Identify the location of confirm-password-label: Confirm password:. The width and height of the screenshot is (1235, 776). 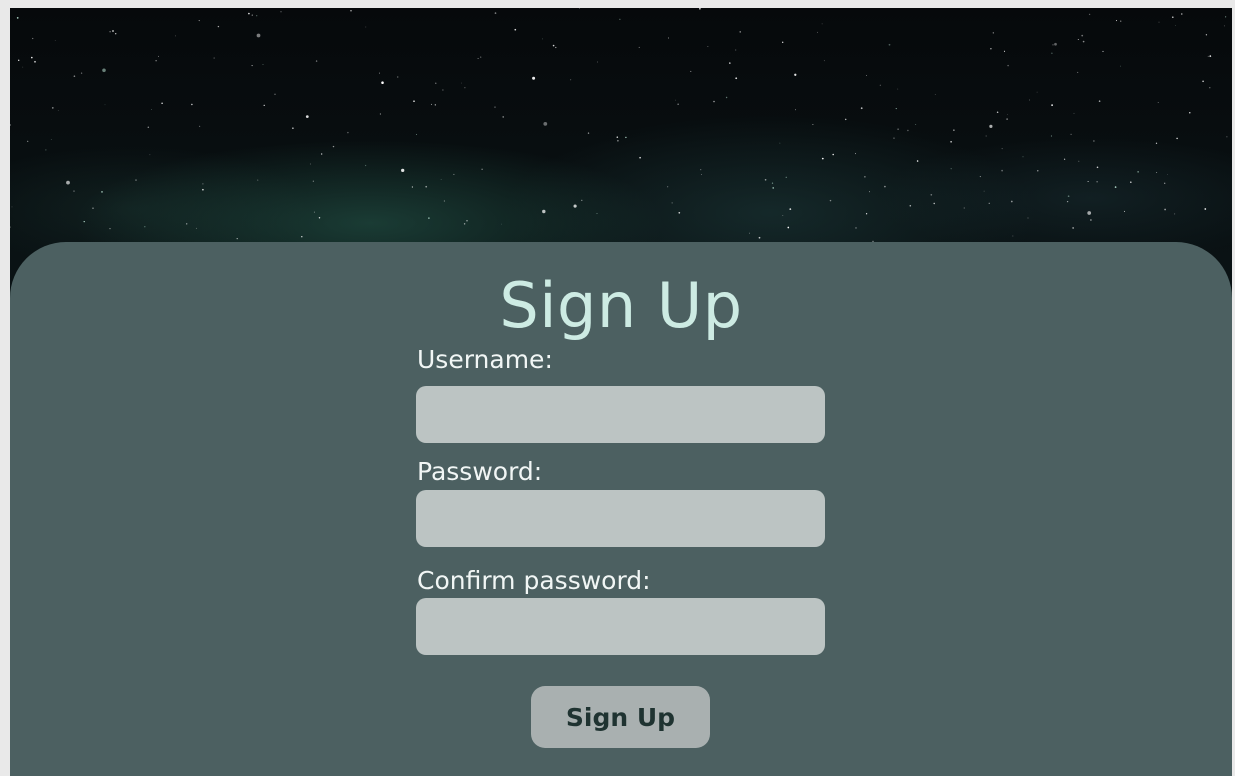
(534, 580).